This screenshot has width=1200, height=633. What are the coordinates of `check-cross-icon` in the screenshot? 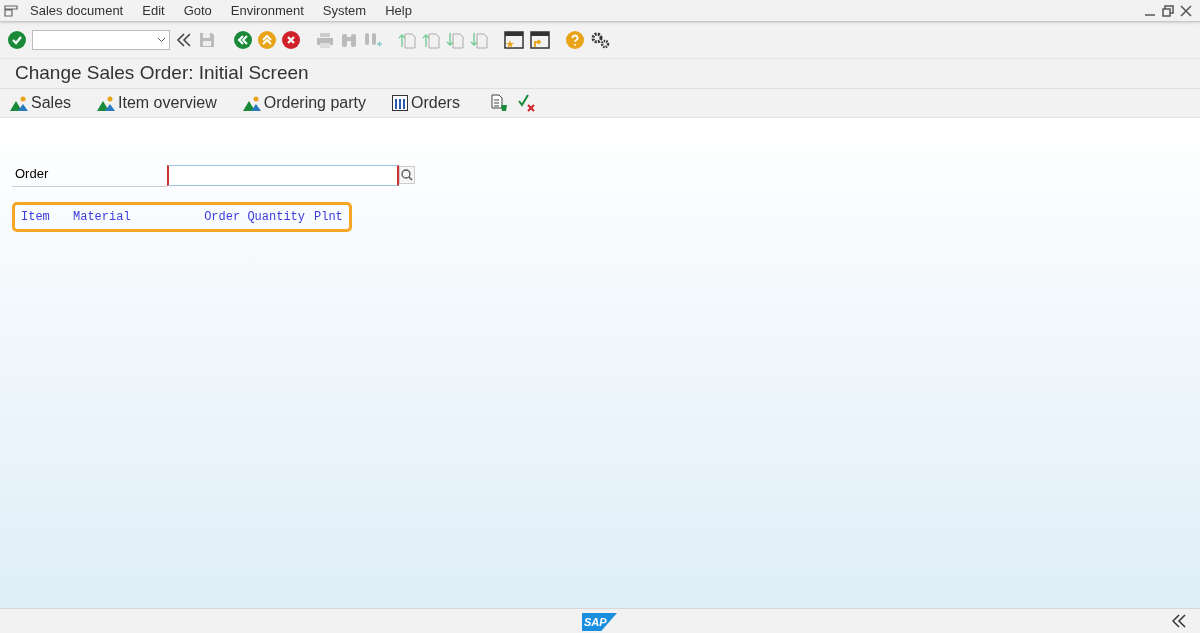 It's located at (526, 103).